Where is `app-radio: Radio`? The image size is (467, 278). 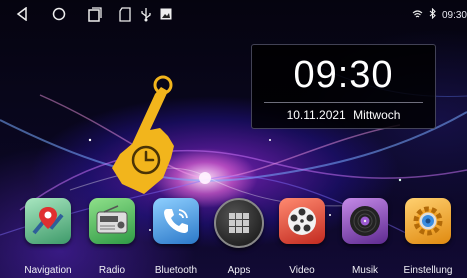 app-radio: Radio is located at coordinates (112, 236).